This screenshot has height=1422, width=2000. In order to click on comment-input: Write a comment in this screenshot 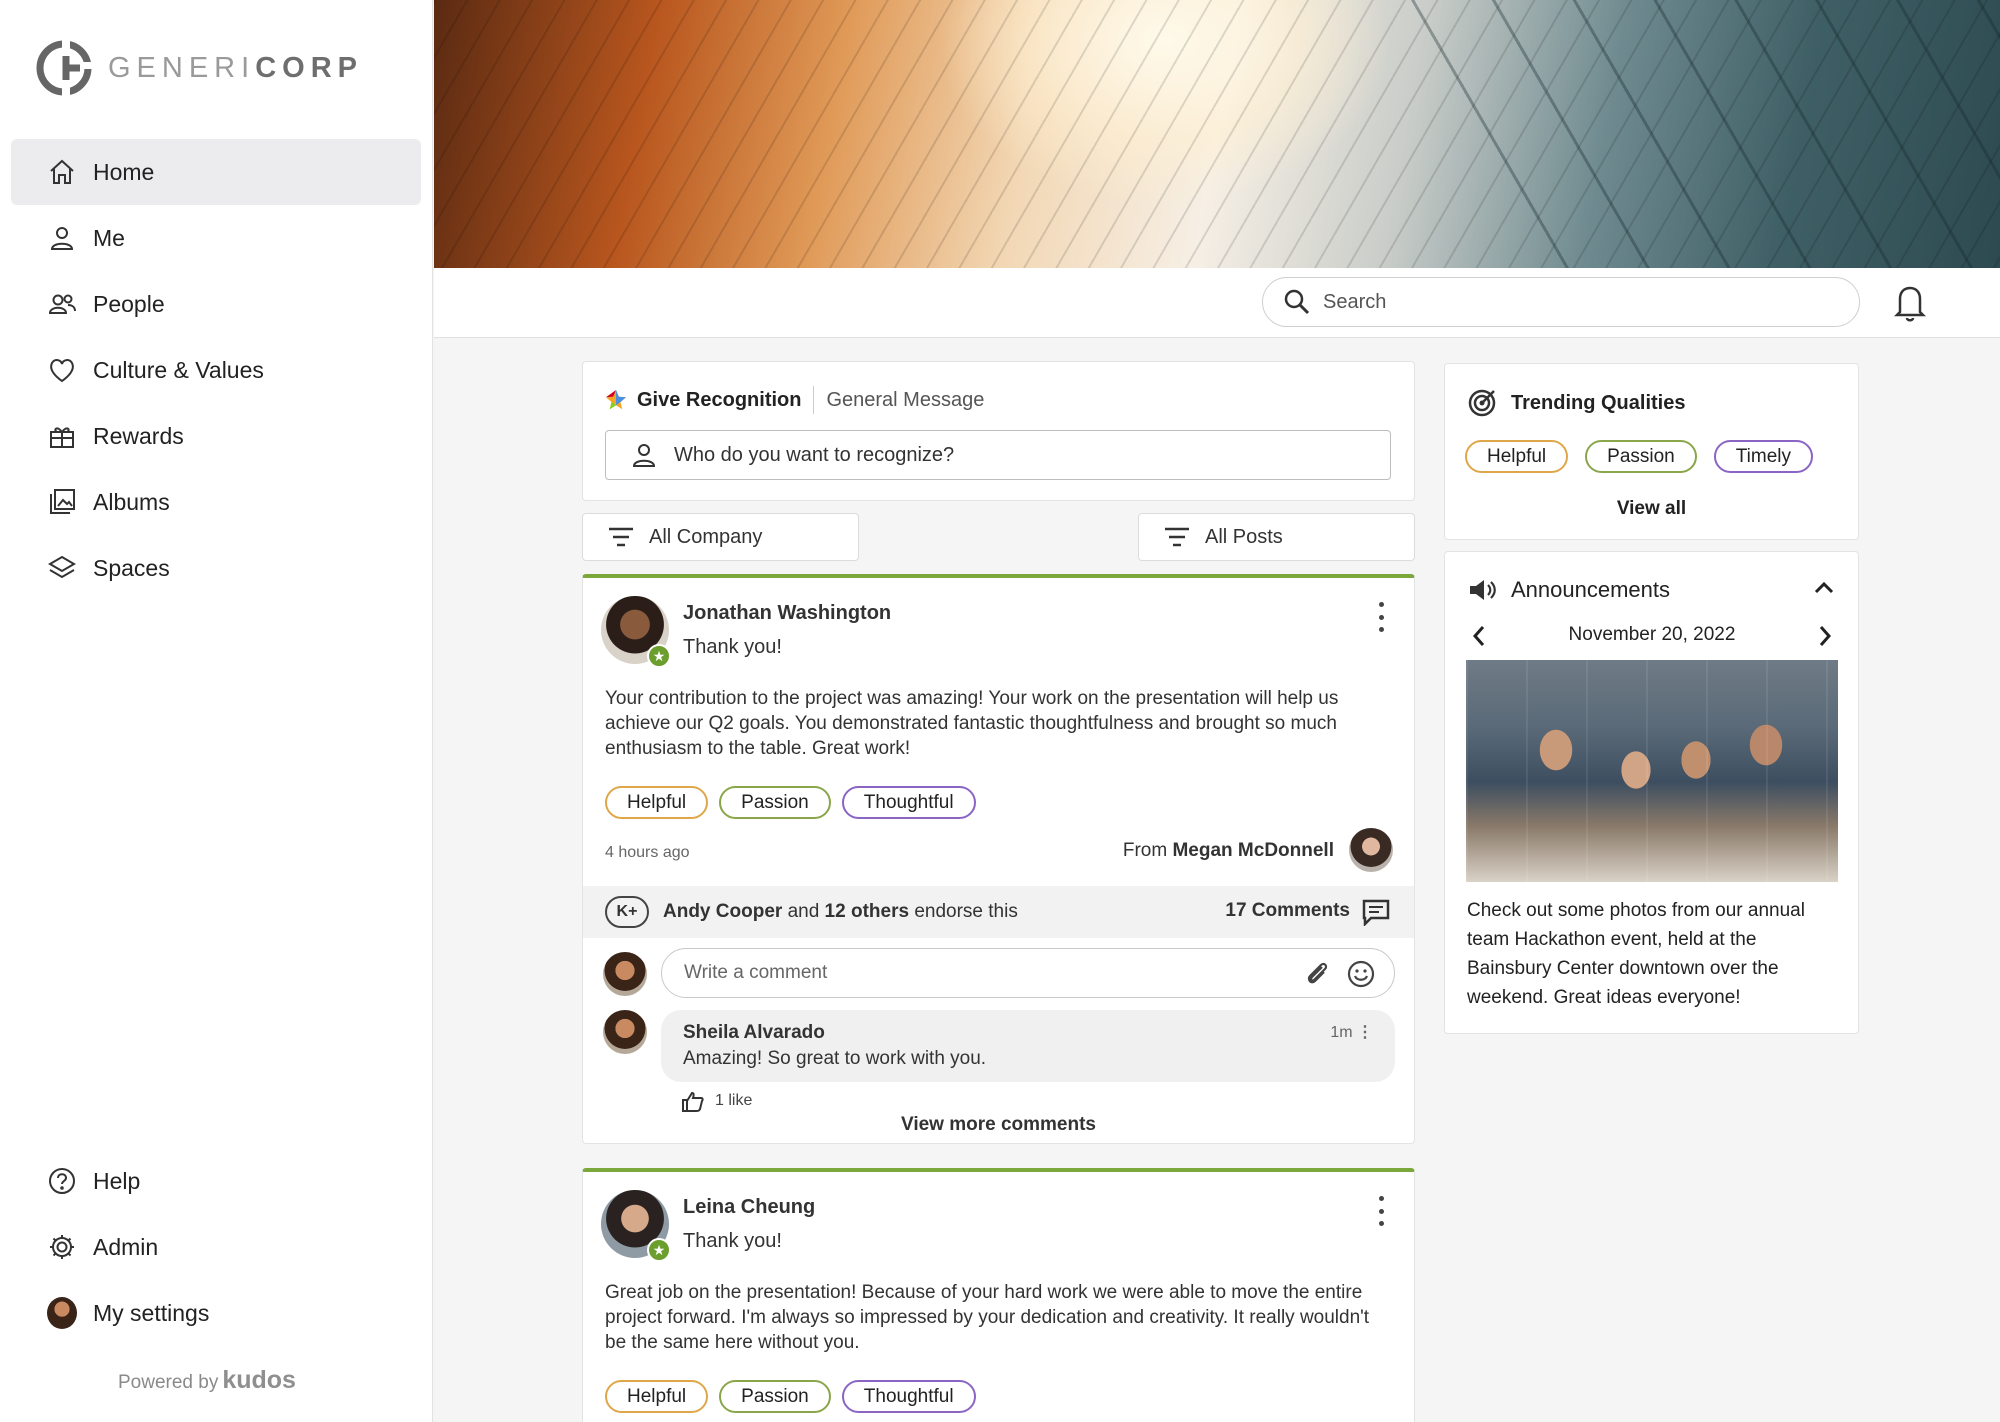, I will do `click(1028, 973)`.